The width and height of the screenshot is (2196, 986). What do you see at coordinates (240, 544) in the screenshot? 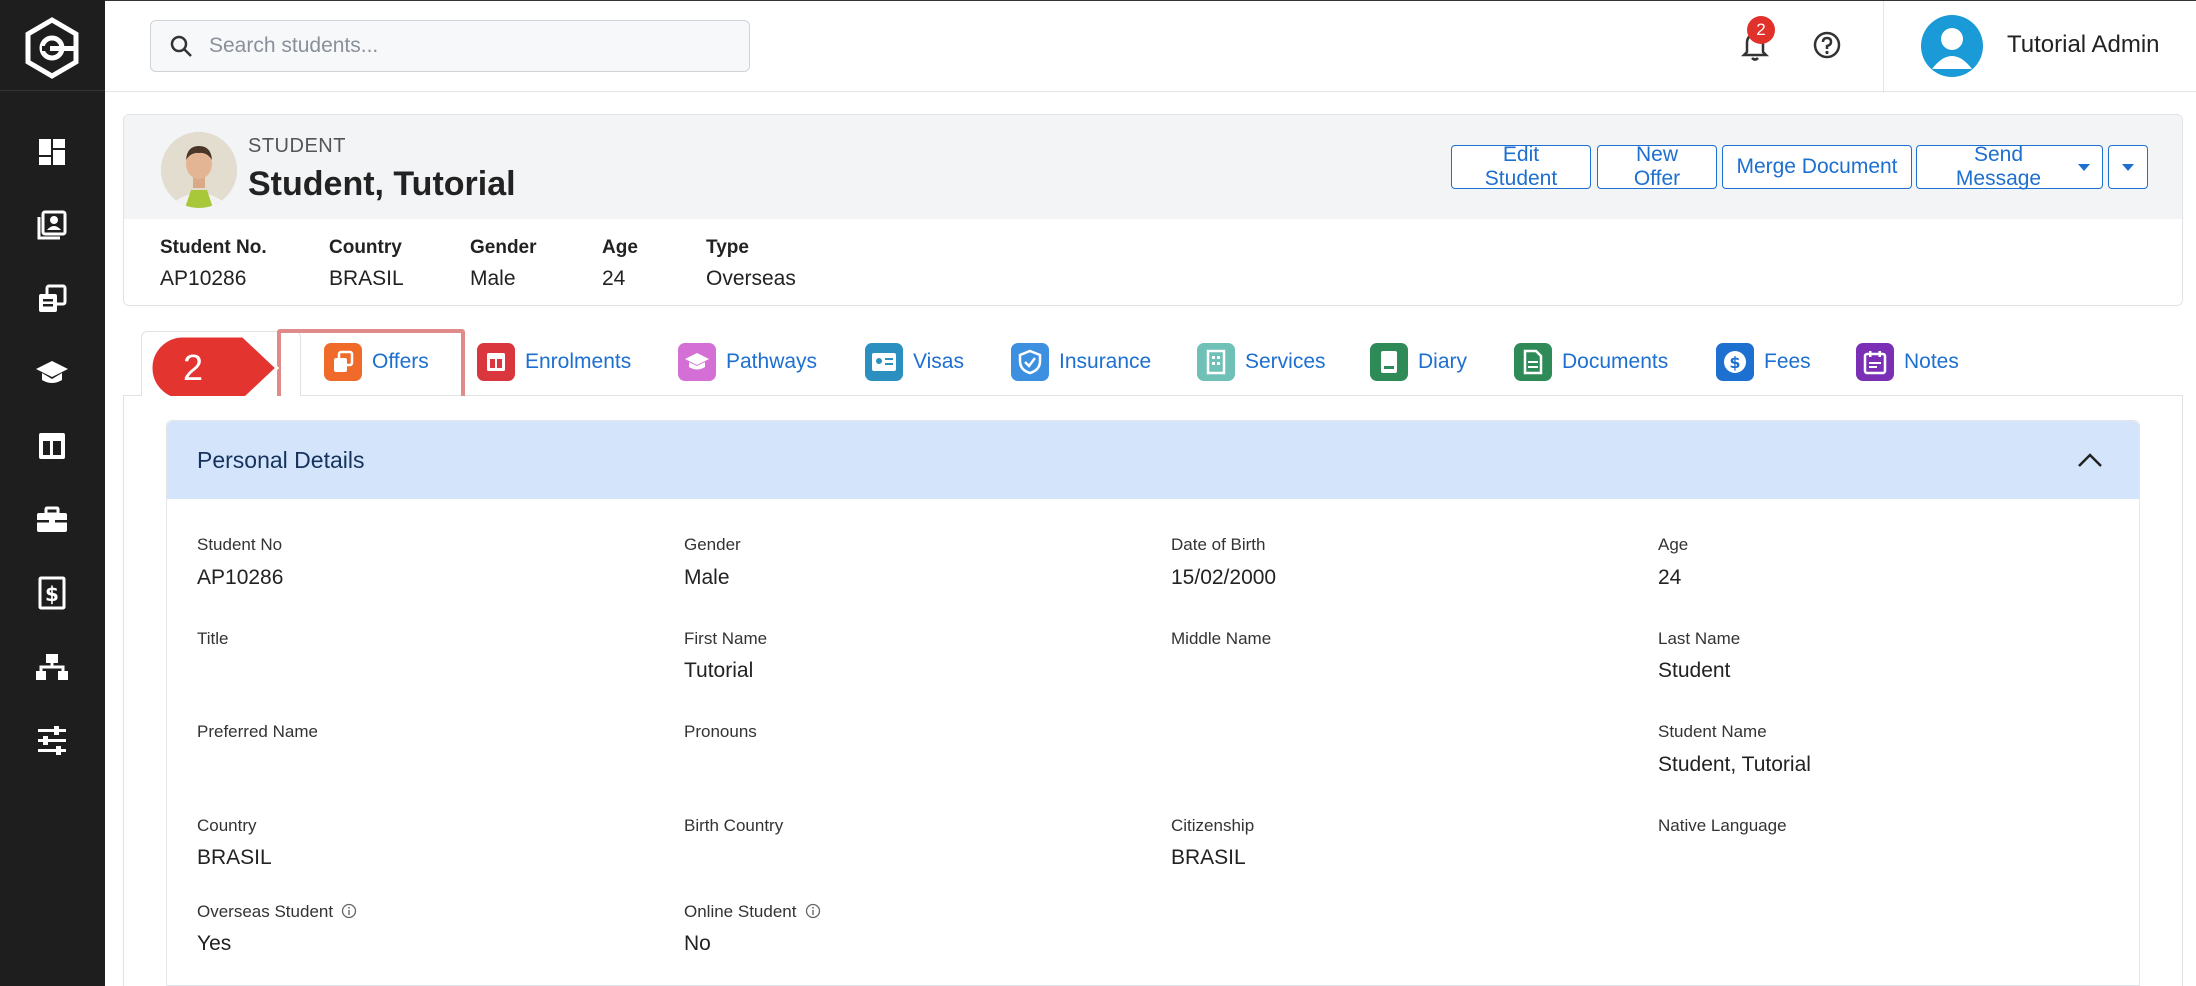
I see `student-no-label: Student No` at bounding box center [240, 544].